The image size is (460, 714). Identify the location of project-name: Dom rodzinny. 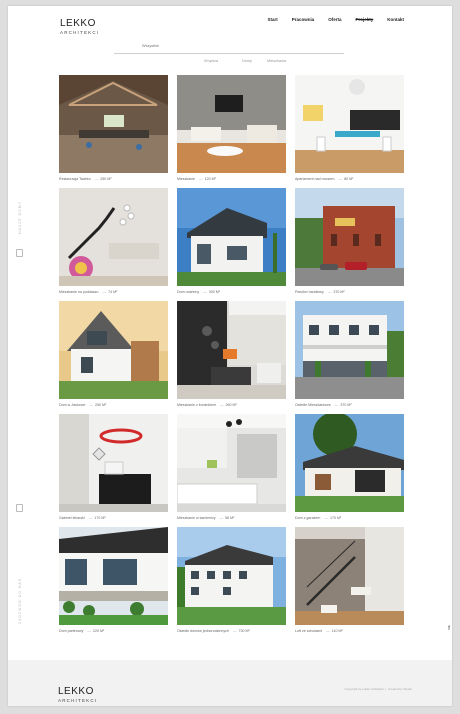
(188, 292).